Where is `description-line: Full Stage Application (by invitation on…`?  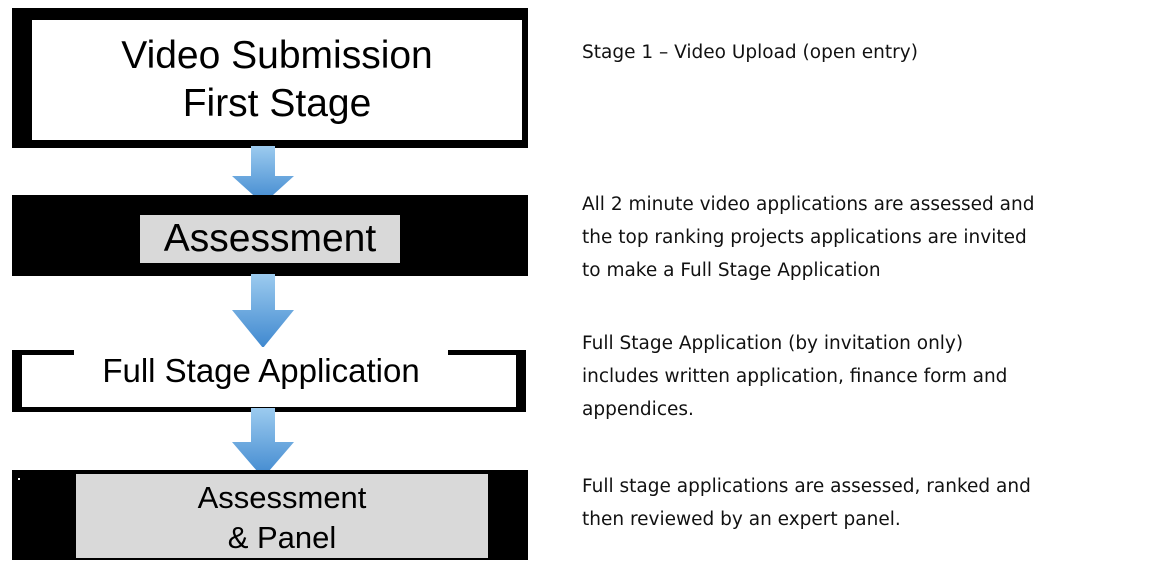
description-line: Full Stage Application (by invitation on… is located at coordinates (773, 343).